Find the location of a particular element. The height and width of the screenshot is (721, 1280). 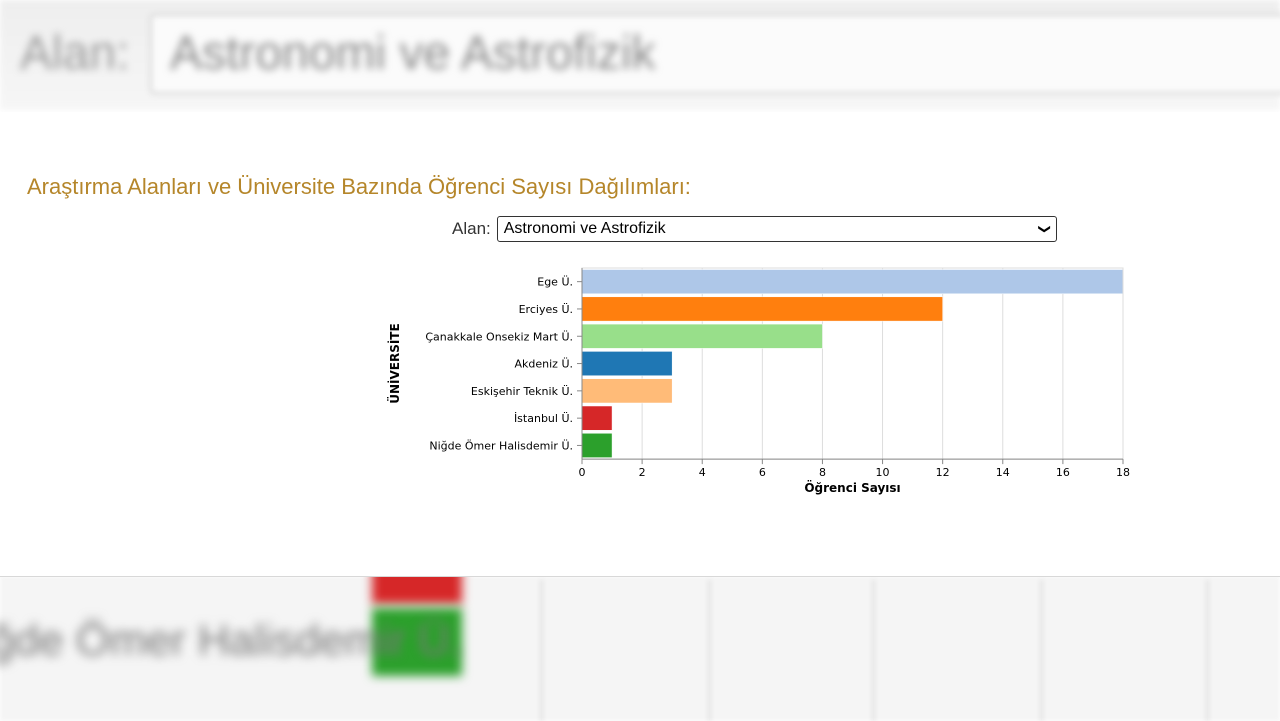

backdrop-label: Alan: is located at coordinates (75, 53).